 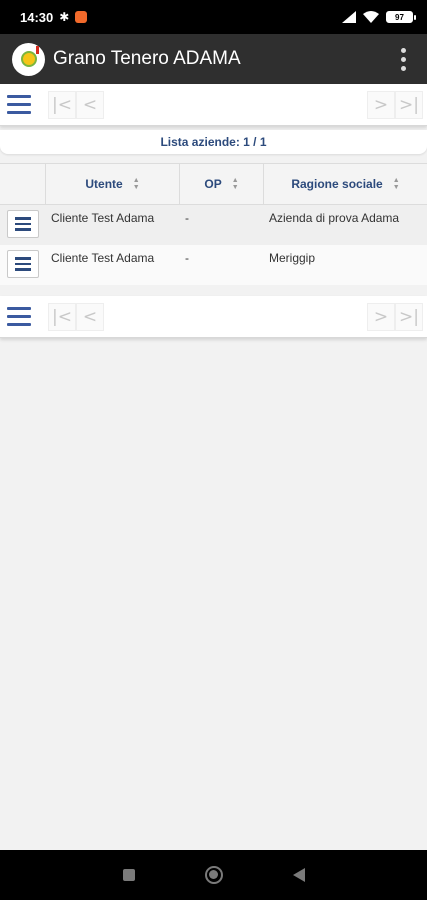 I want to click on cell-ragione-sociale: Meriggip, so click(x=292, y=258).